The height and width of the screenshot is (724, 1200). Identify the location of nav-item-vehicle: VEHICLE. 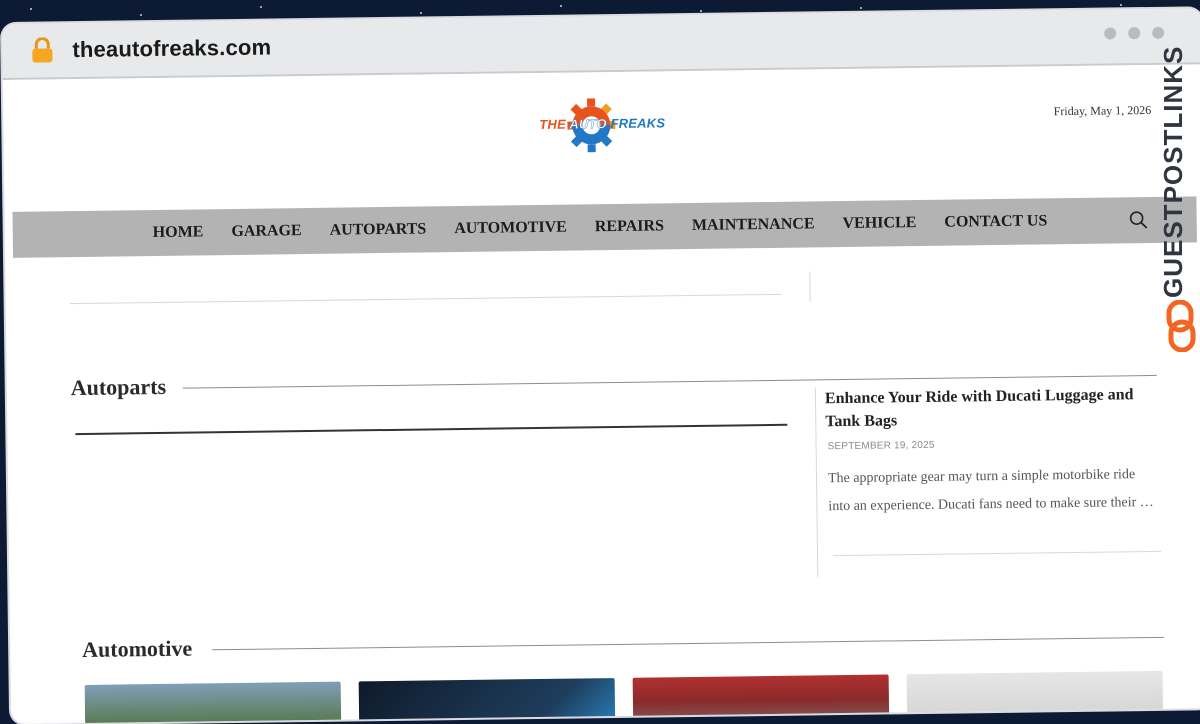
(879, 223).